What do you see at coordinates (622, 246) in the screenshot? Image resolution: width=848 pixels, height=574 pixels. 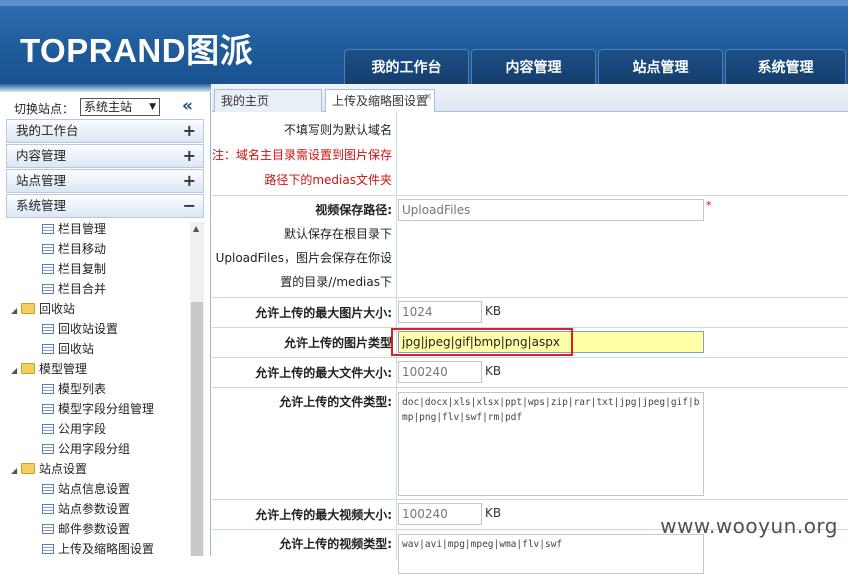 I see `video-path-cell: UploadFiles *` at bounding box center [622, 246].